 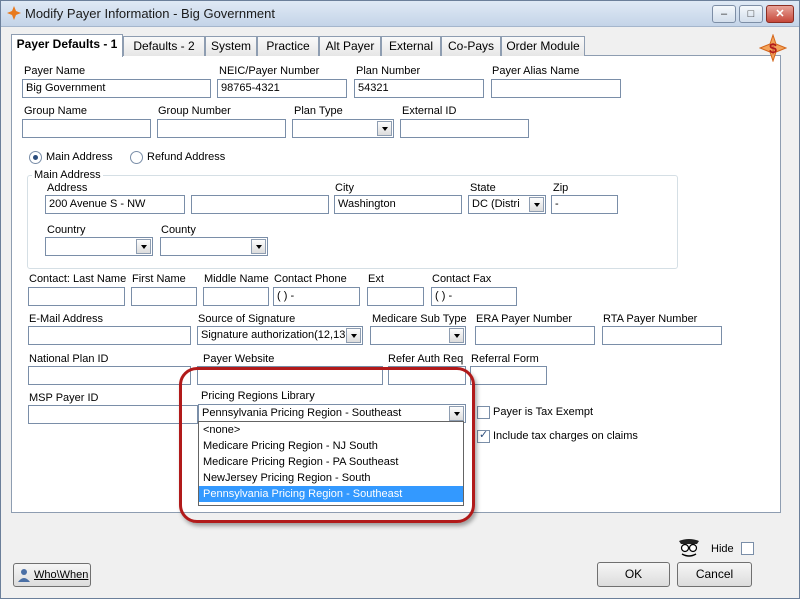 I want to click on refund-address-radio, so click(x=136, y=157).